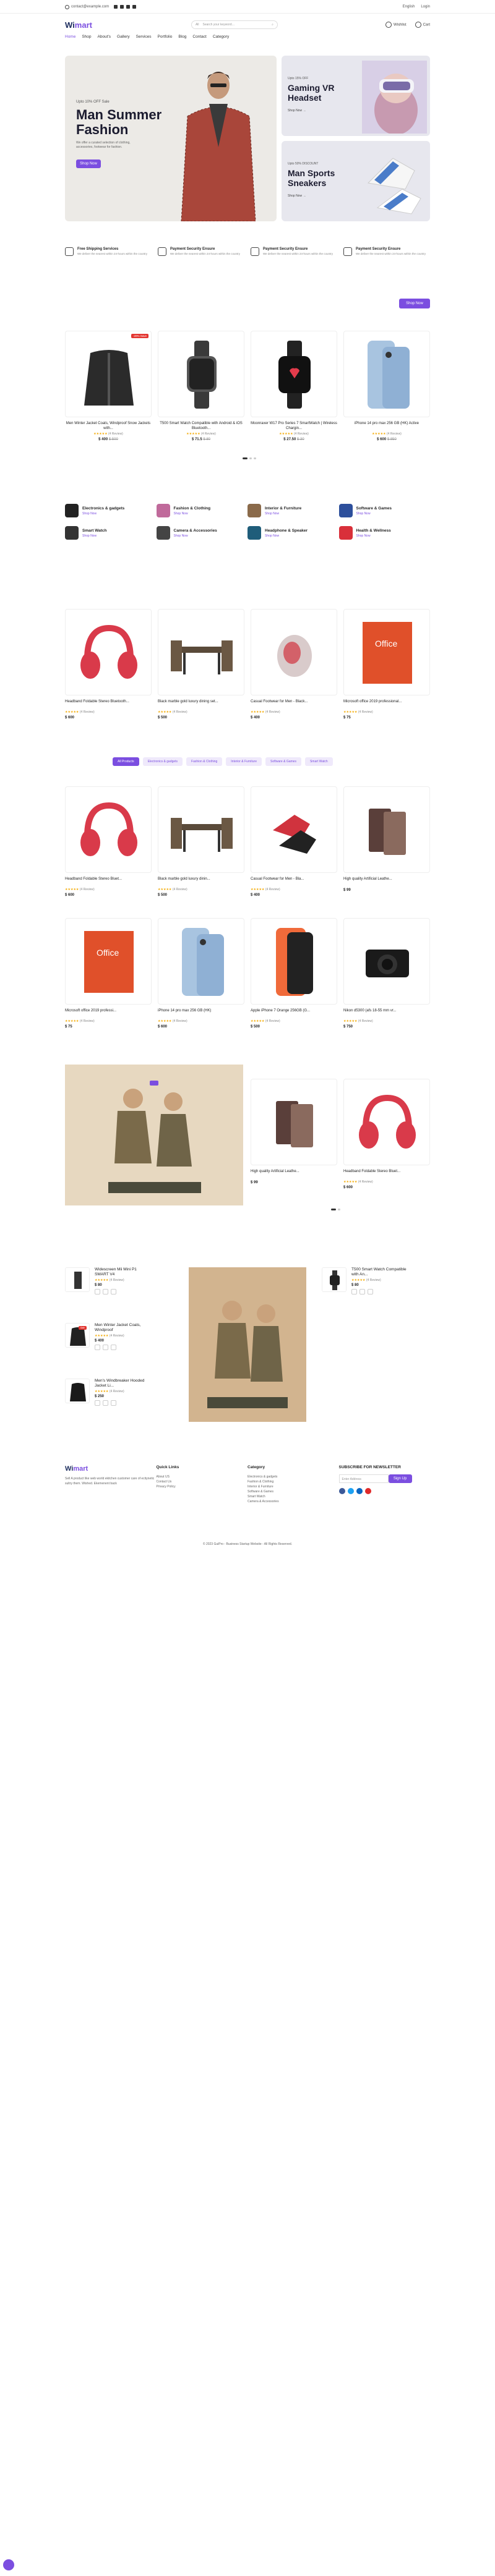  Describe the element at coordinates (182, 37) in the screenshot. I see `nav-blog: Blog` at that location.